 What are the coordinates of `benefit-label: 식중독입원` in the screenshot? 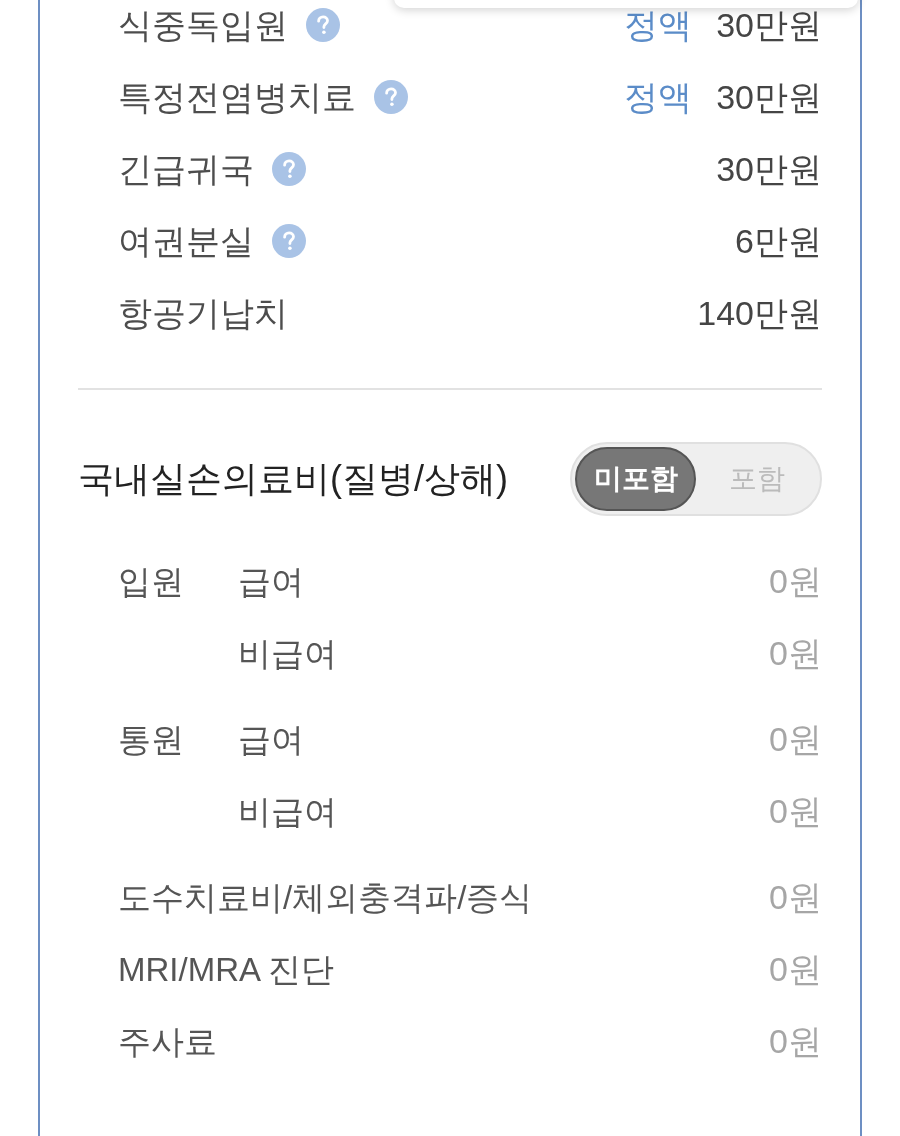 It's located at (203, 25).